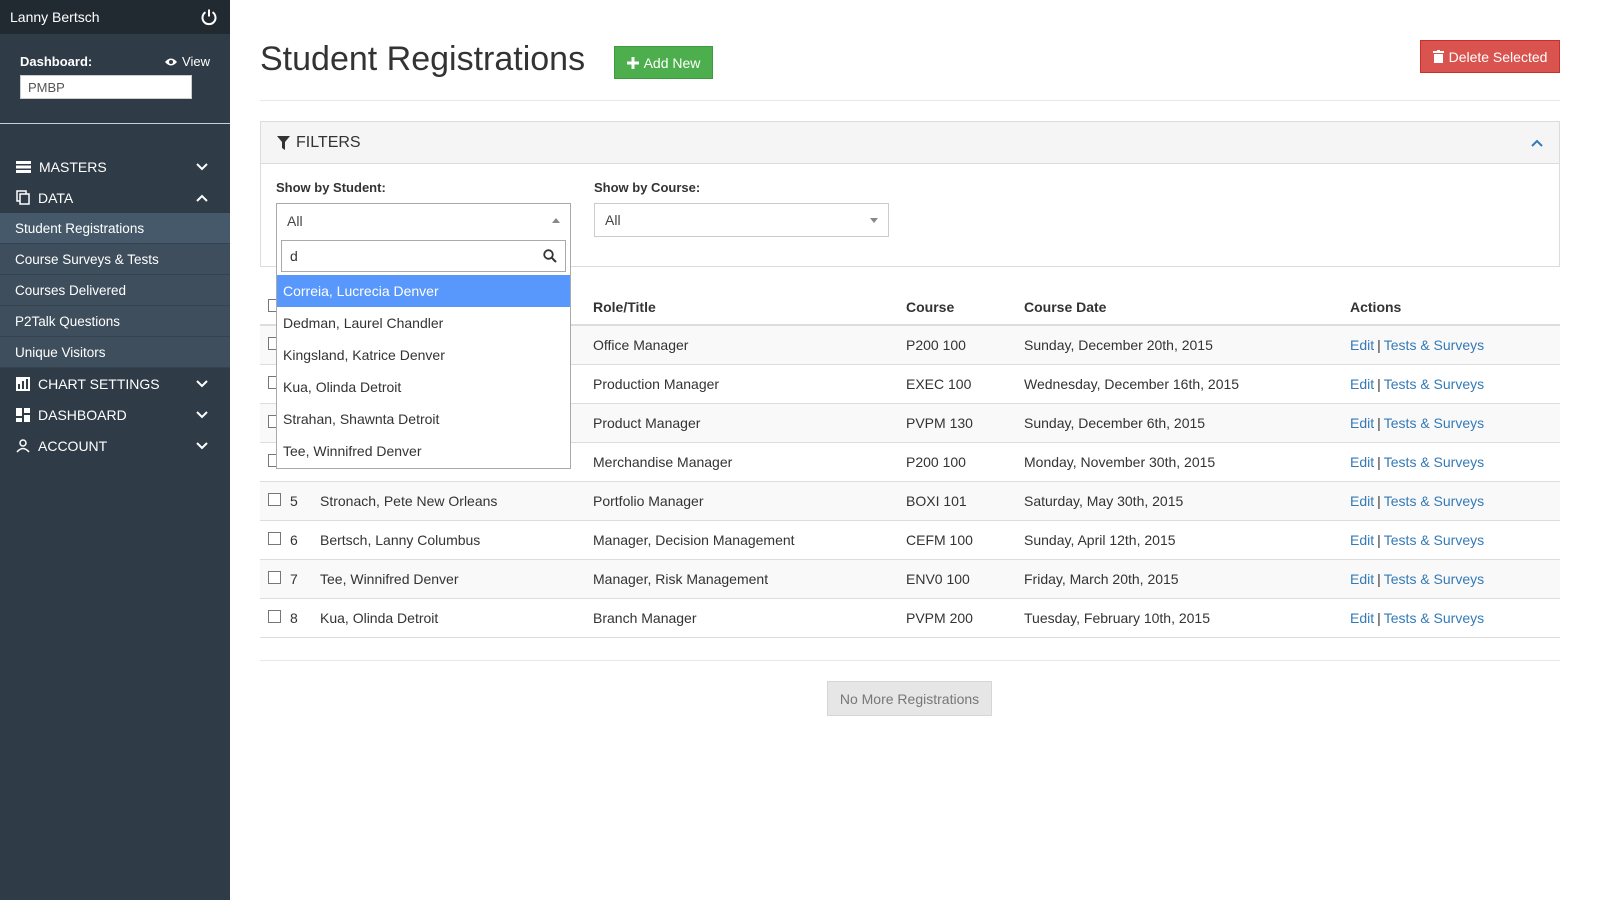 Image resolution: width=1600 pixels, height=900 pixels. Describe the element at coordinates (1187, 307) in the screenshot. I see `header-date: Course Date` at that location.